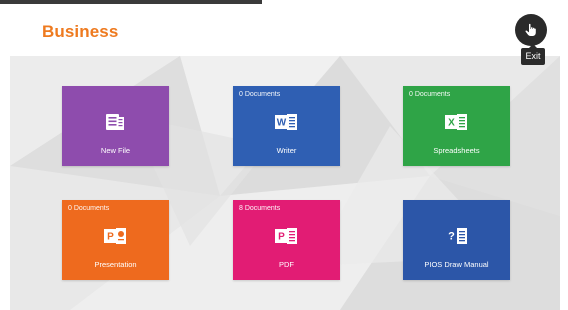  Describe the element at coordinates (115, 122) in the screenshot. I see `new-file-icon` at that location.